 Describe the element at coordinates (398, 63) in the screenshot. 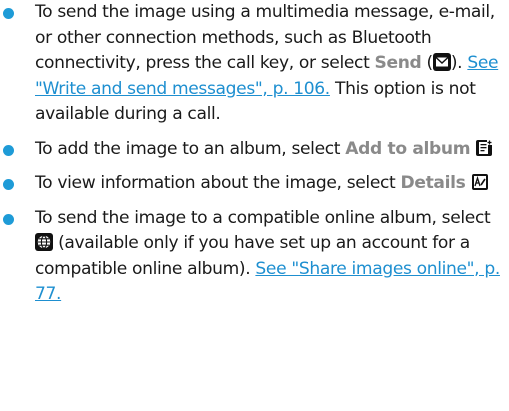

I see `send-option-label: Send` at that location.